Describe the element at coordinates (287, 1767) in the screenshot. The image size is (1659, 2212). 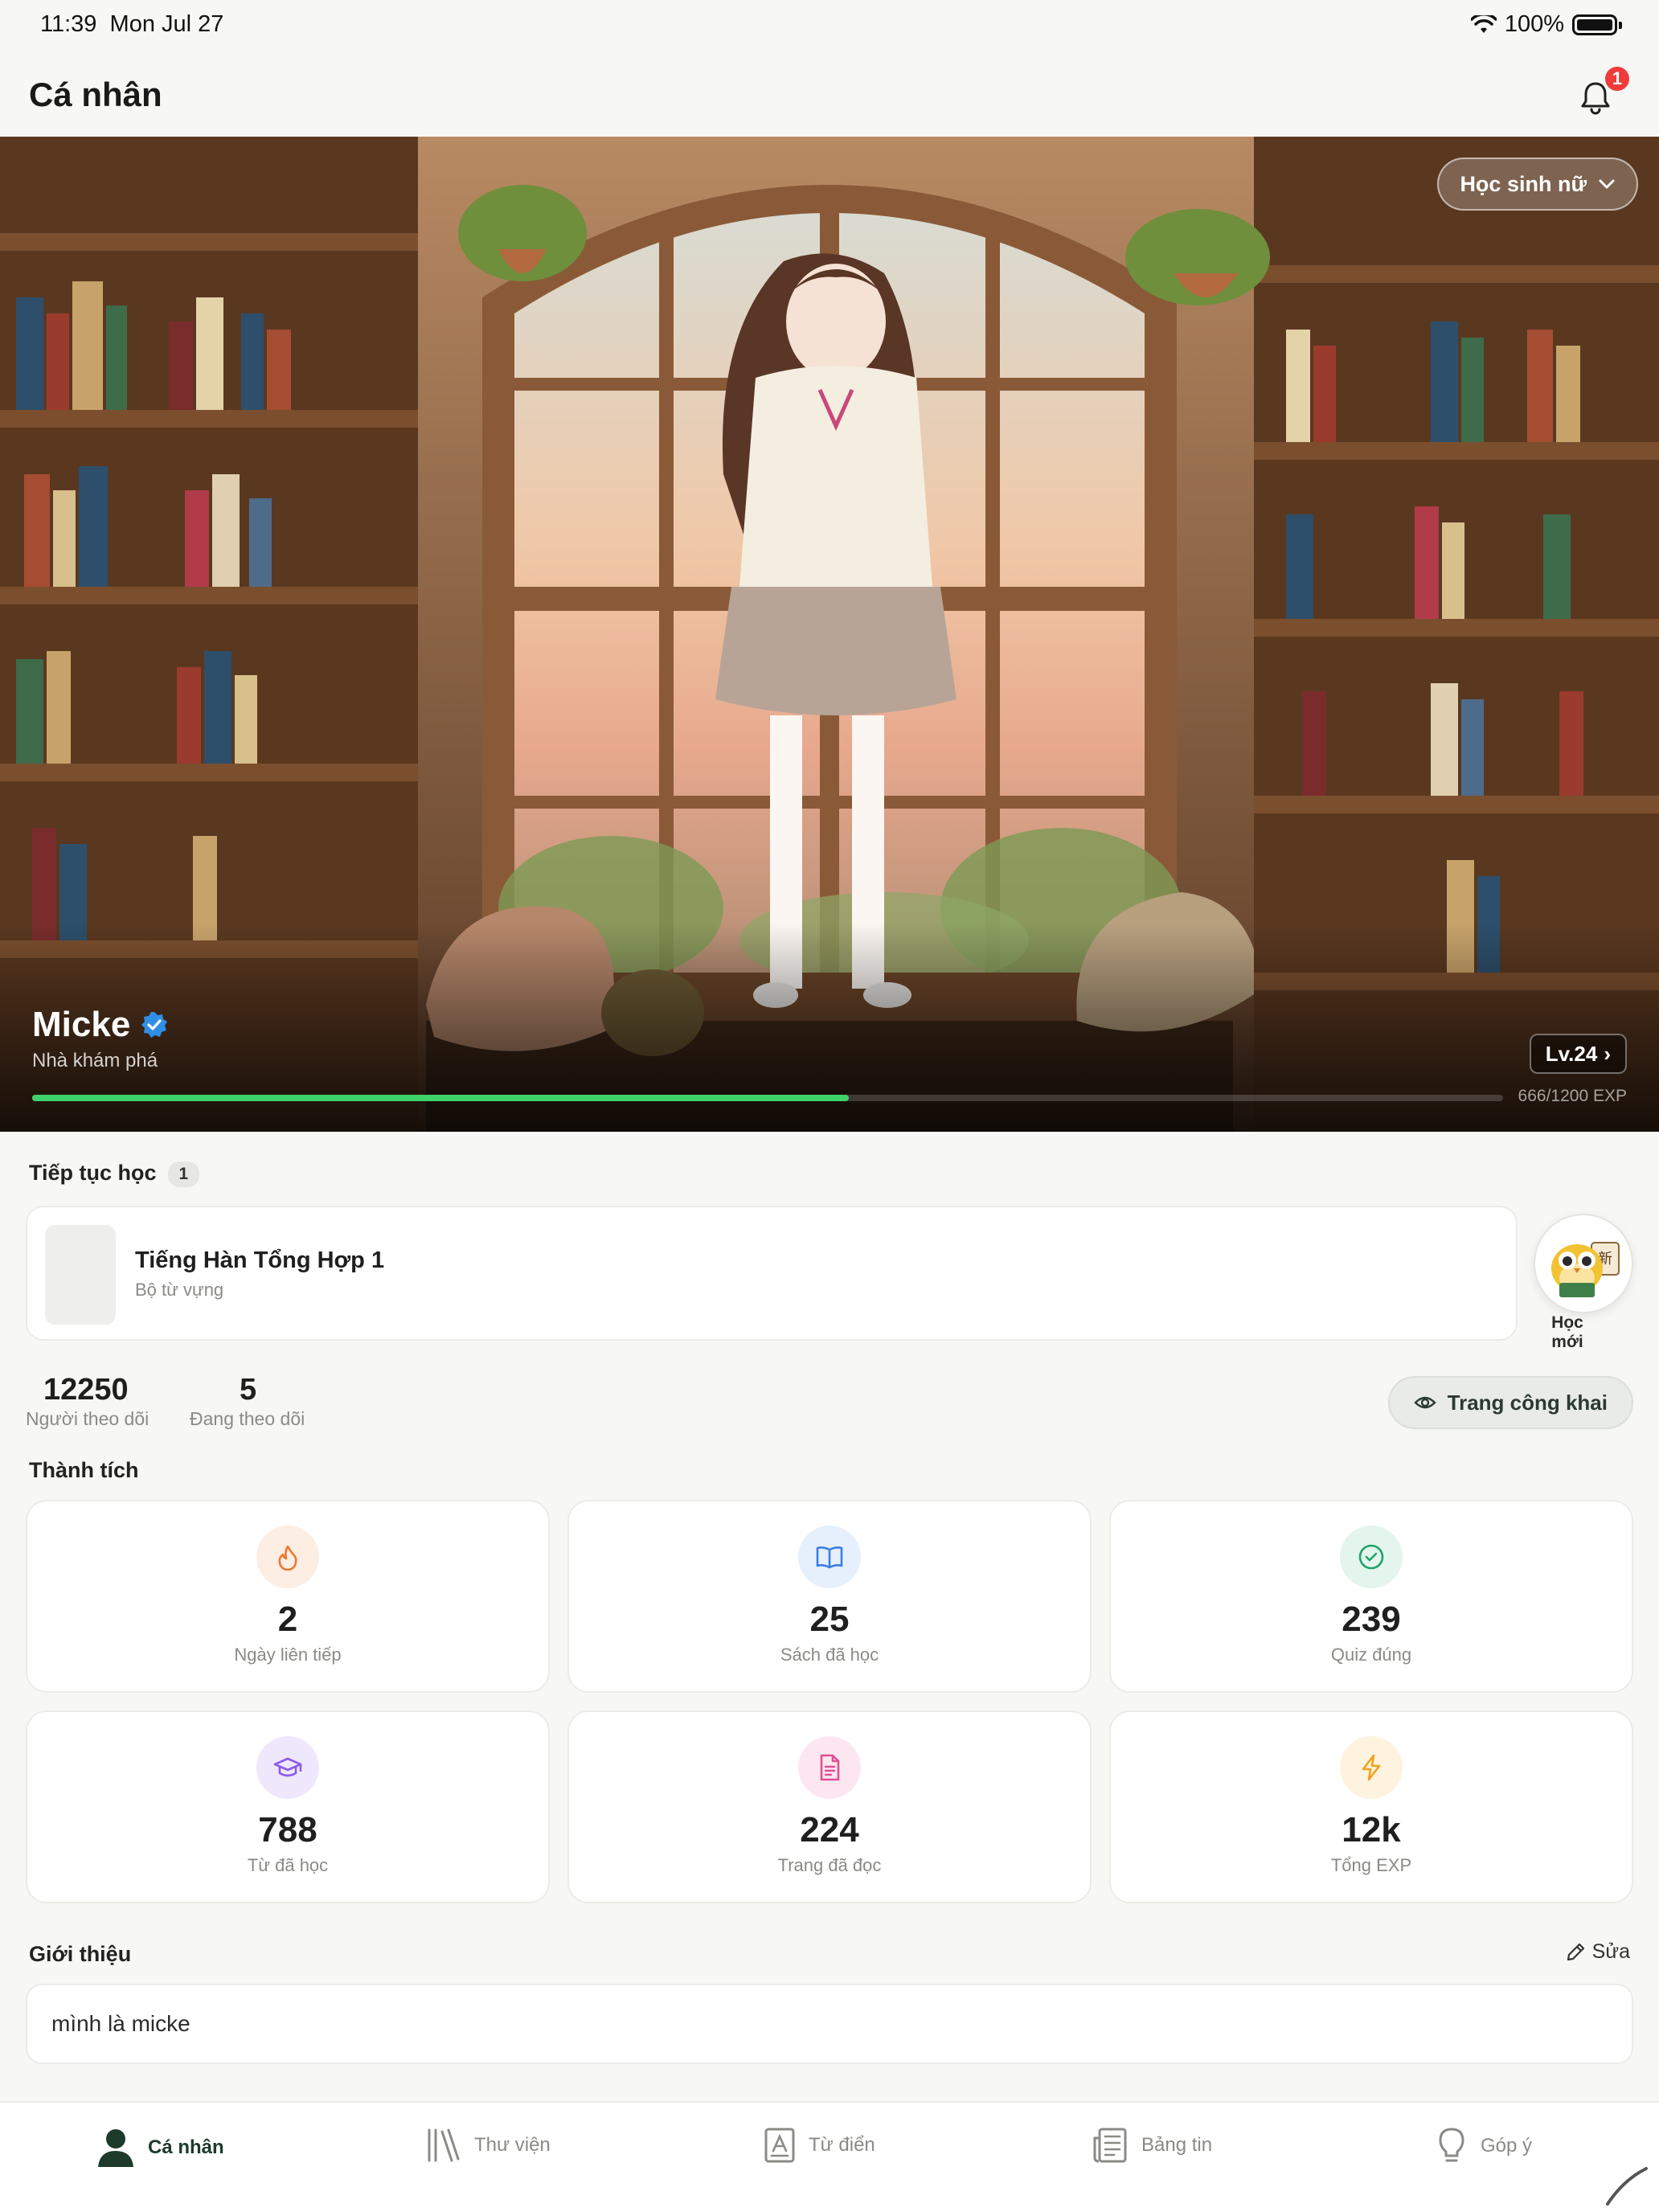
I see `graduation-cap-icon` at that location.